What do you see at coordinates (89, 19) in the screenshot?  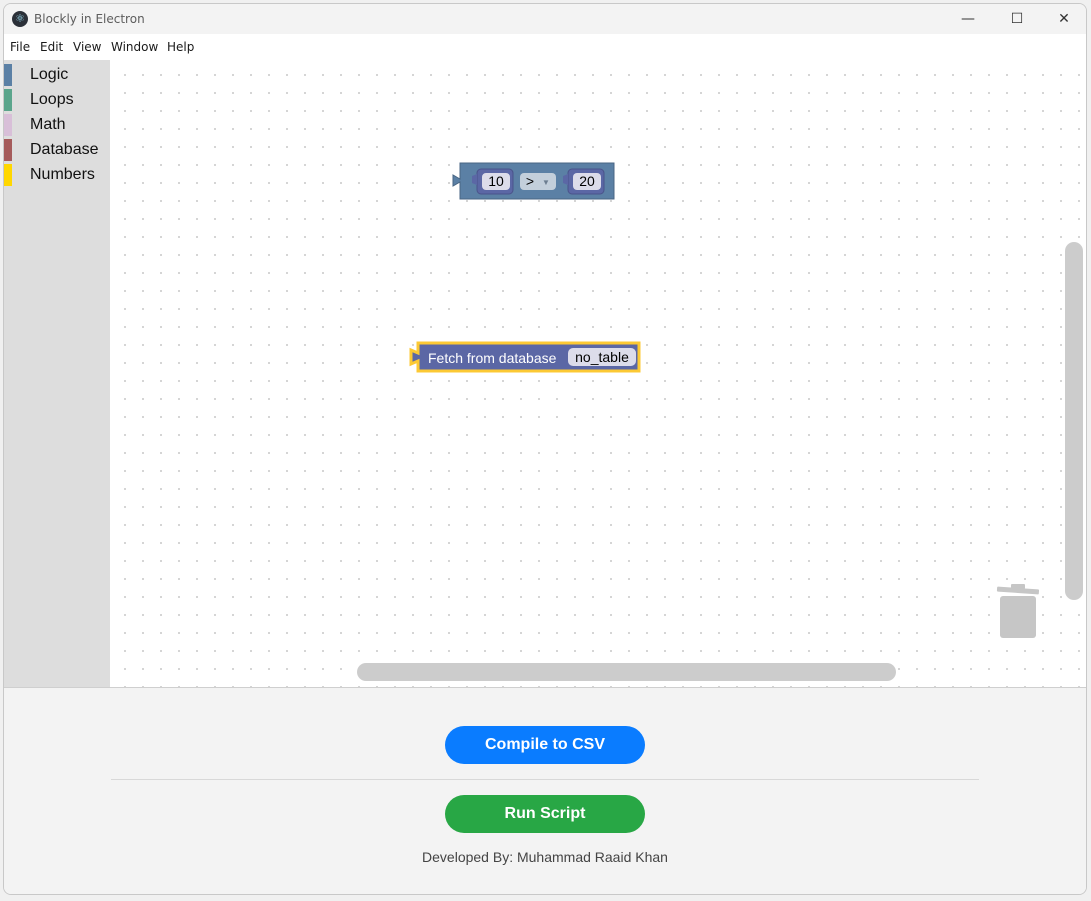 I see `window-title: Blockly in Electron` at bounding box center [89, 19].